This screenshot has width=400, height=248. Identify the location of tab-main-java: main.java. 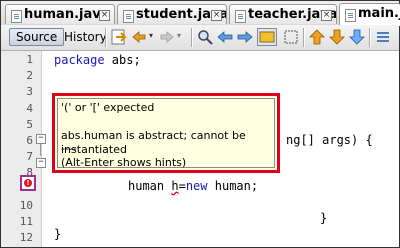
(369, 14).